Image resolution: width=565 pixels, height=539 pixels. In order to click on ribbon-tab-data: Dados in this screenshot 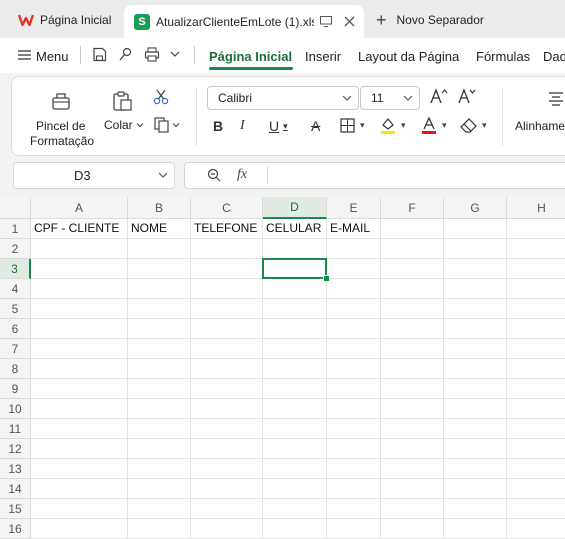, I will do `click(554, 56)`.